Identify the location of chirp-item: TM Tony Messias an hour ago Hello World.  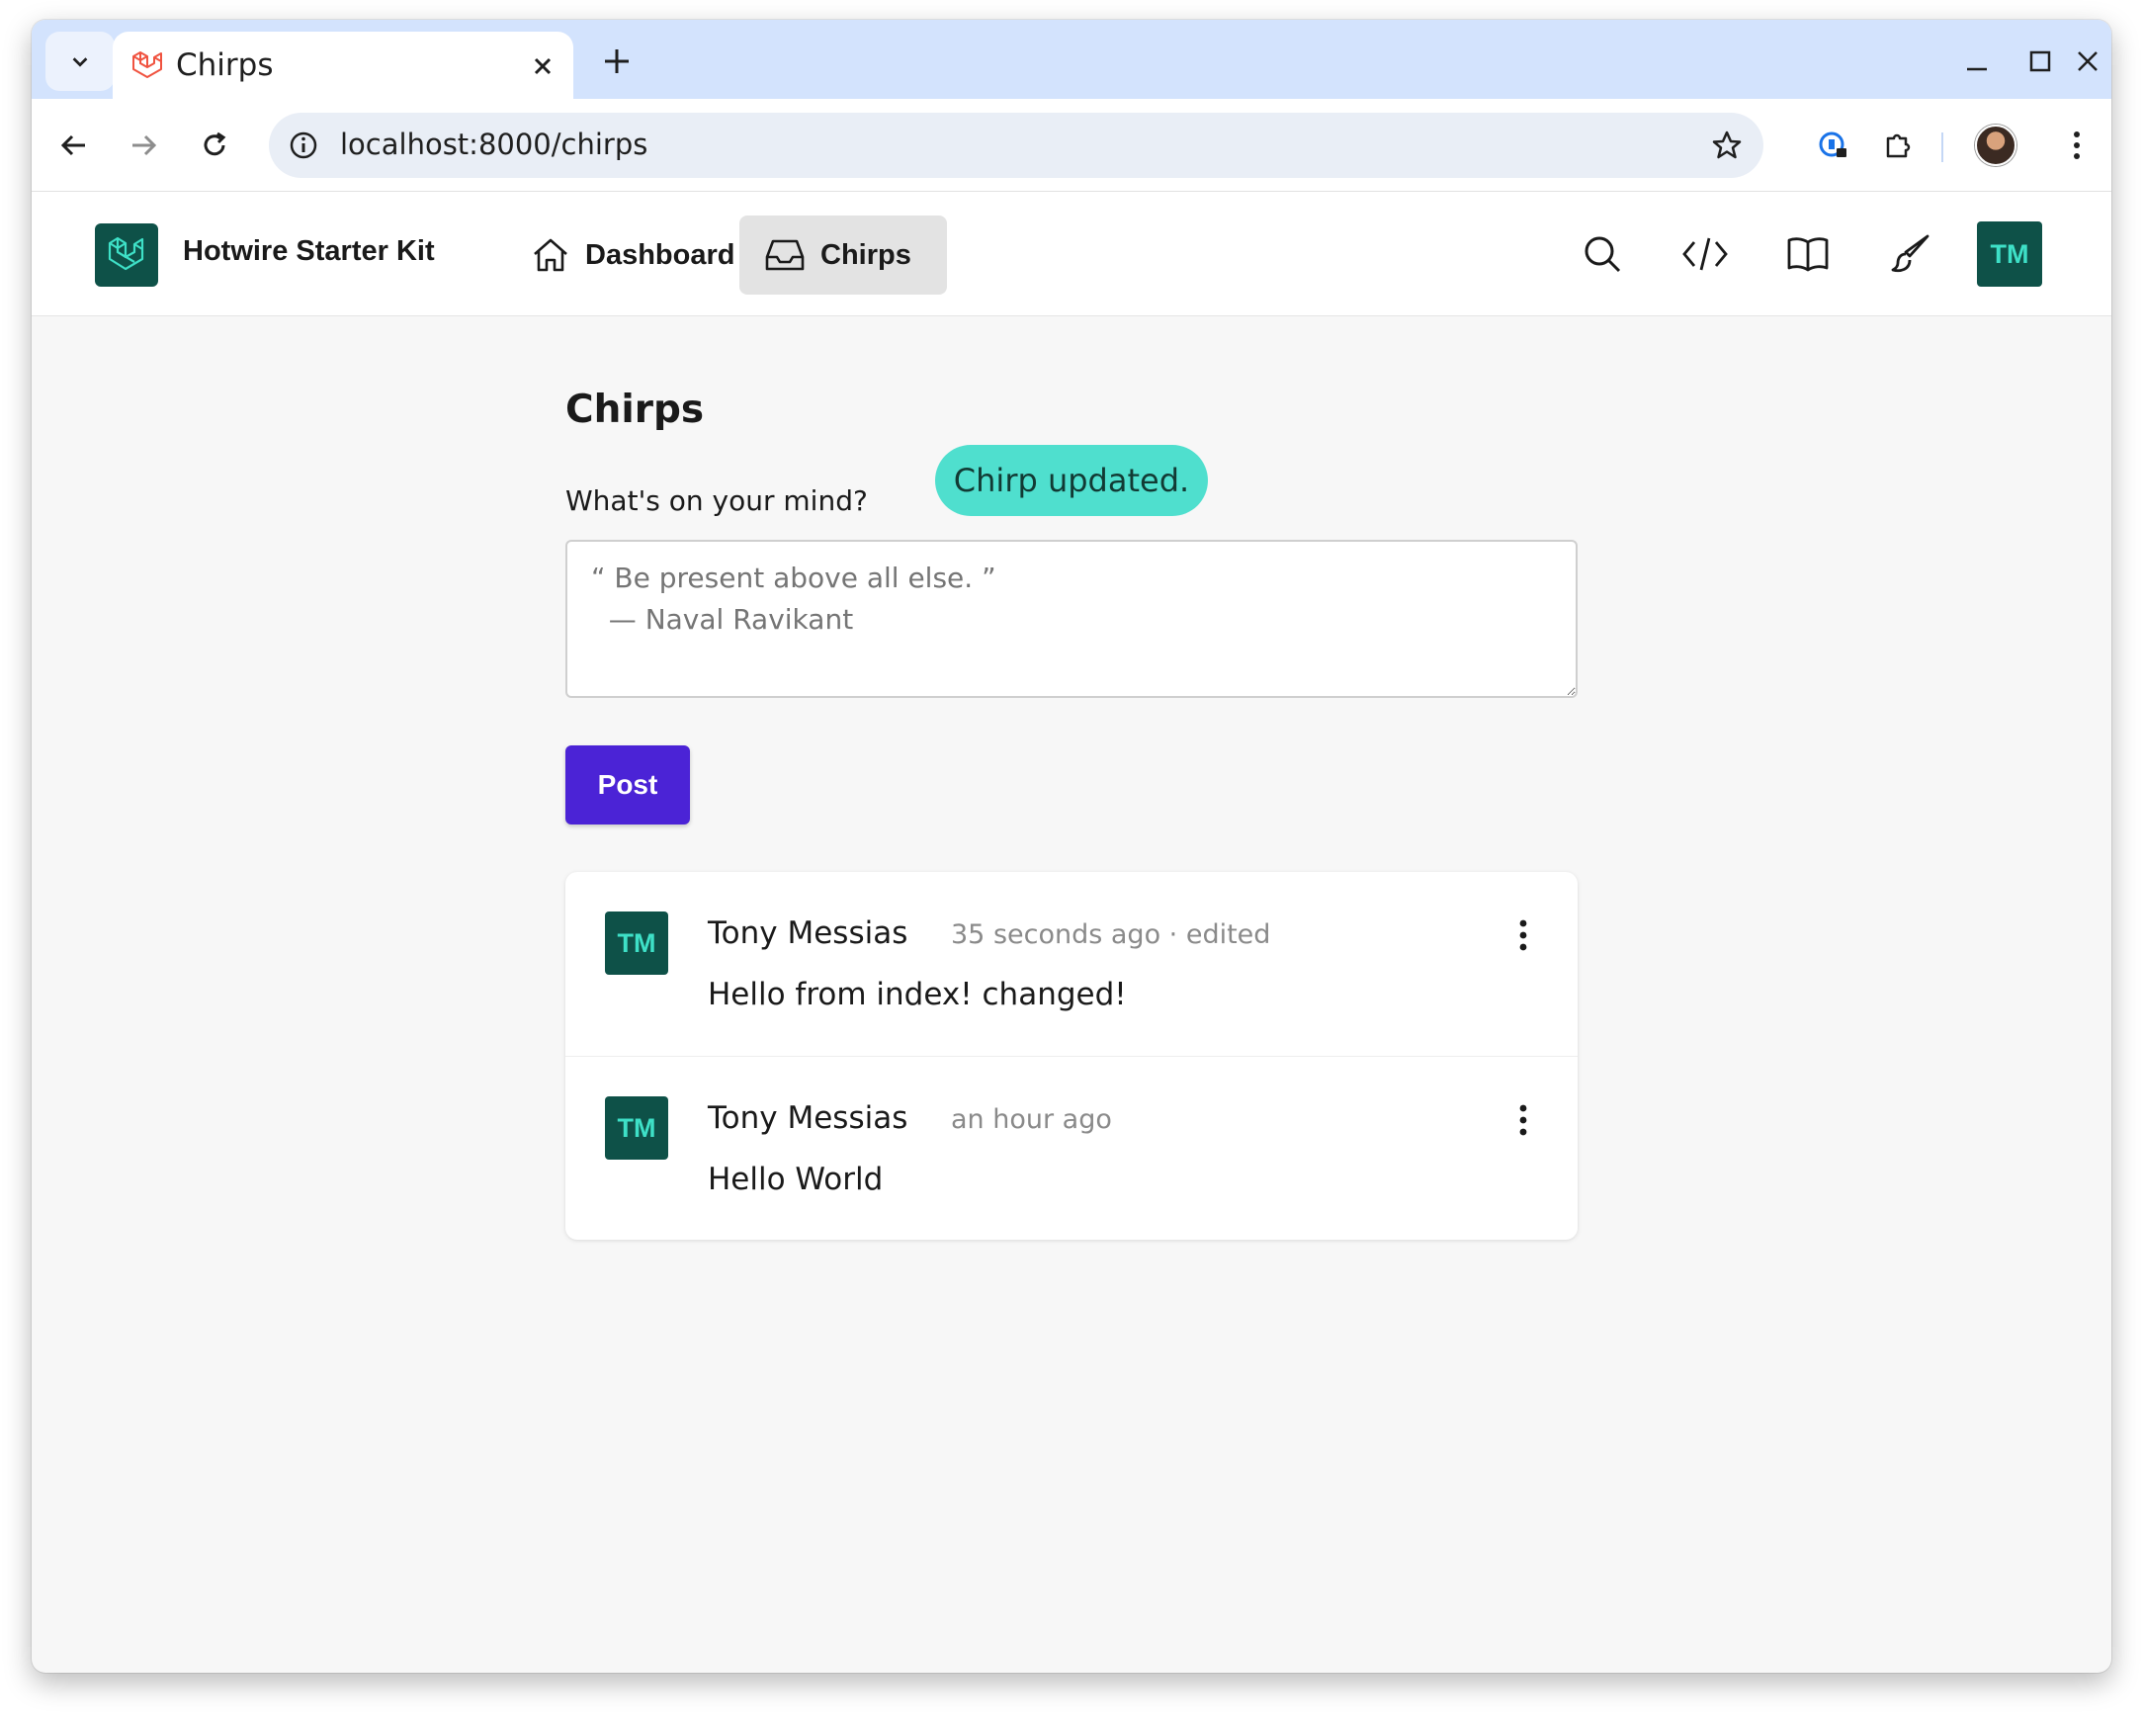
(1071, 1148).